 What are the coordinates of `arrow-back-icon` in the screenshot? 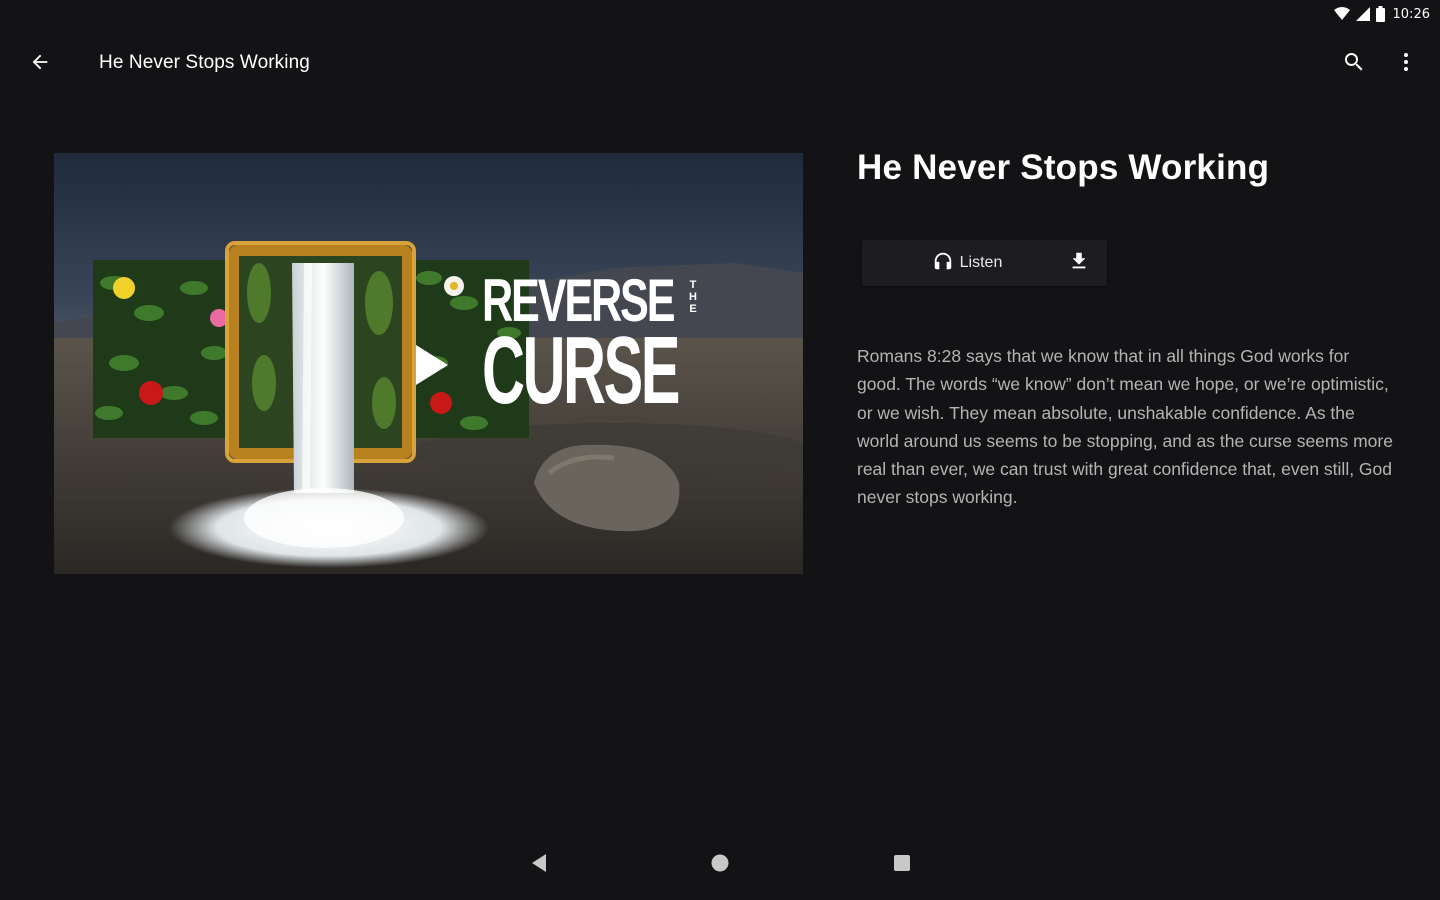 It's located at (40, 64).